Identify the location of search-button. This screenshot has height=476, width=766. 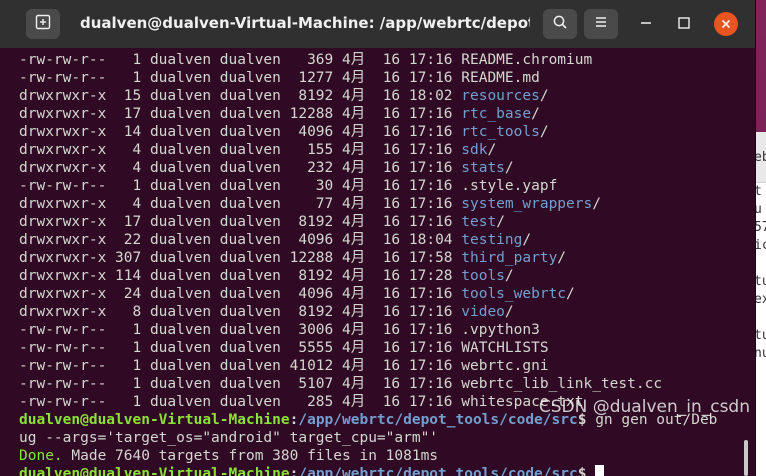
(560, 24).